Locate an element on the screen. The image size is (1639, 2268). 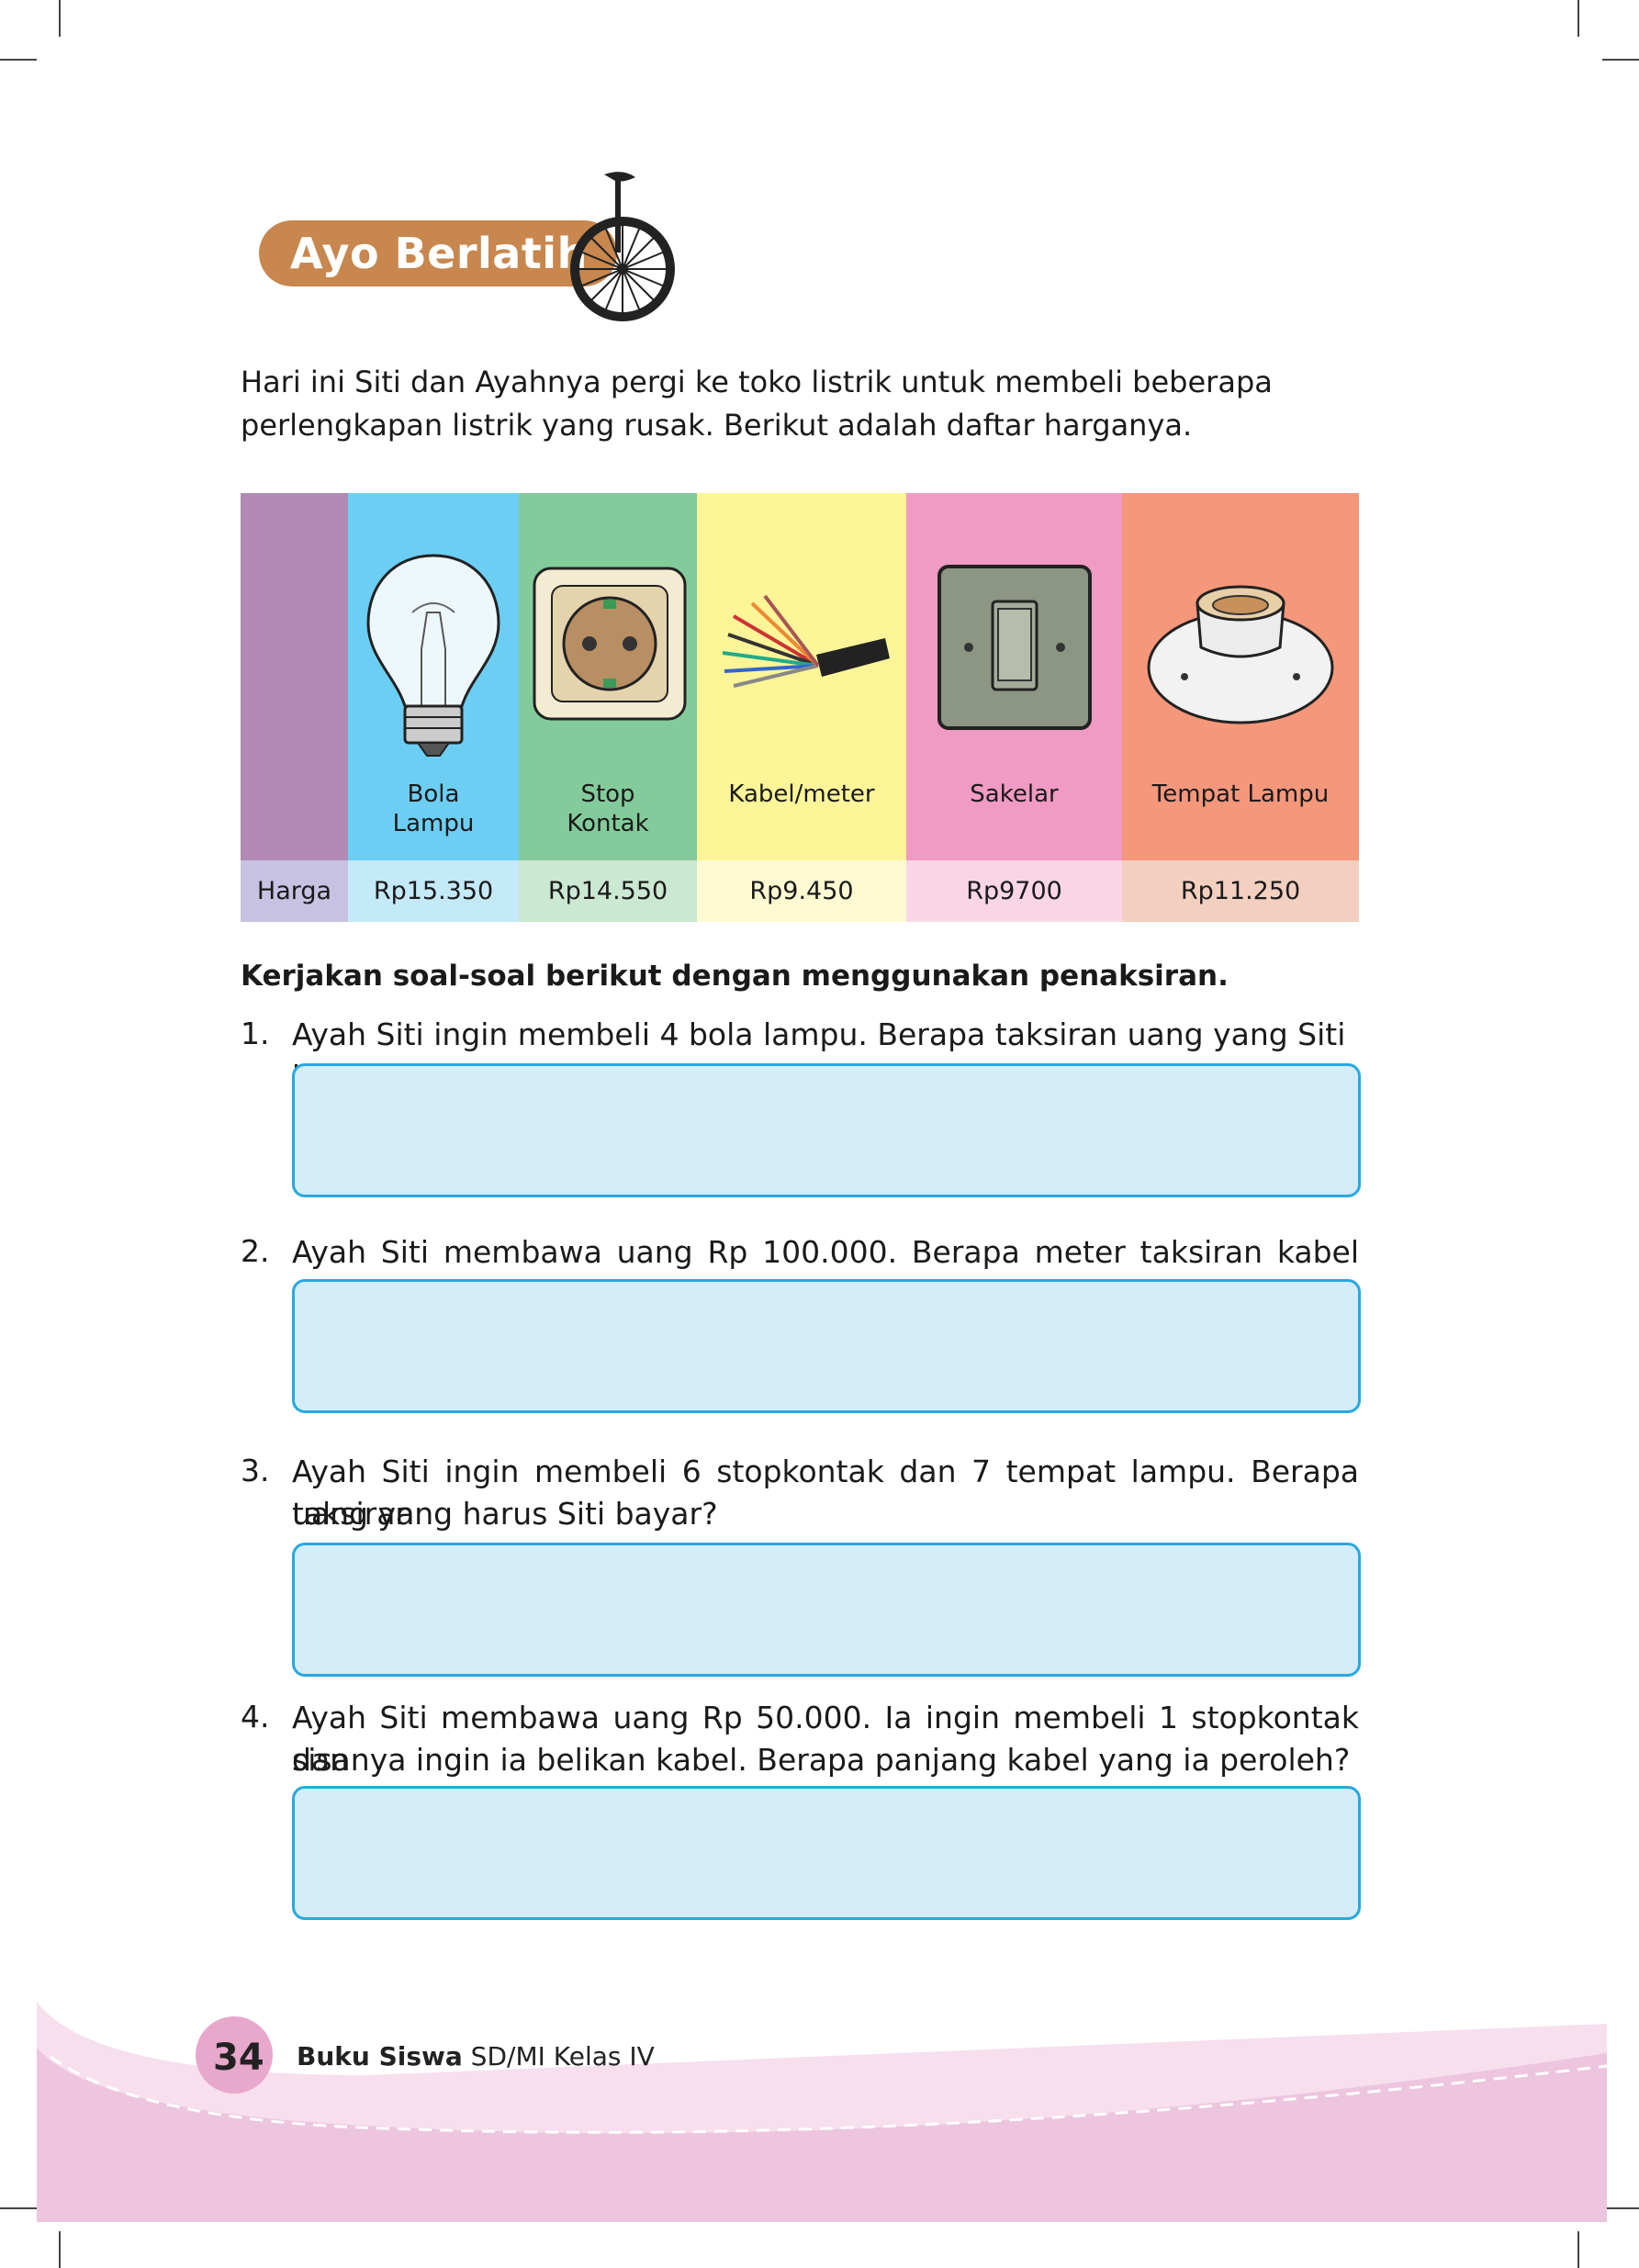
price-row-label: Harga is located at coordinates (294, 891).